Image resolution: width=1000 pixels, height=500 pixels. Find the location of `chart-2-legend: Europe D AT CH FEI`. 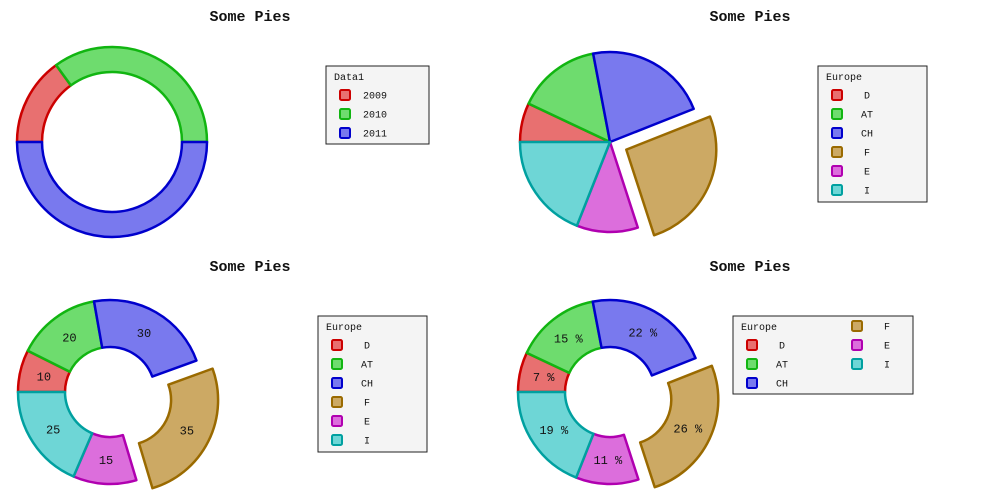

chart-2-legend: Europe D AT CH FEI is located at coordinates (872, 134).